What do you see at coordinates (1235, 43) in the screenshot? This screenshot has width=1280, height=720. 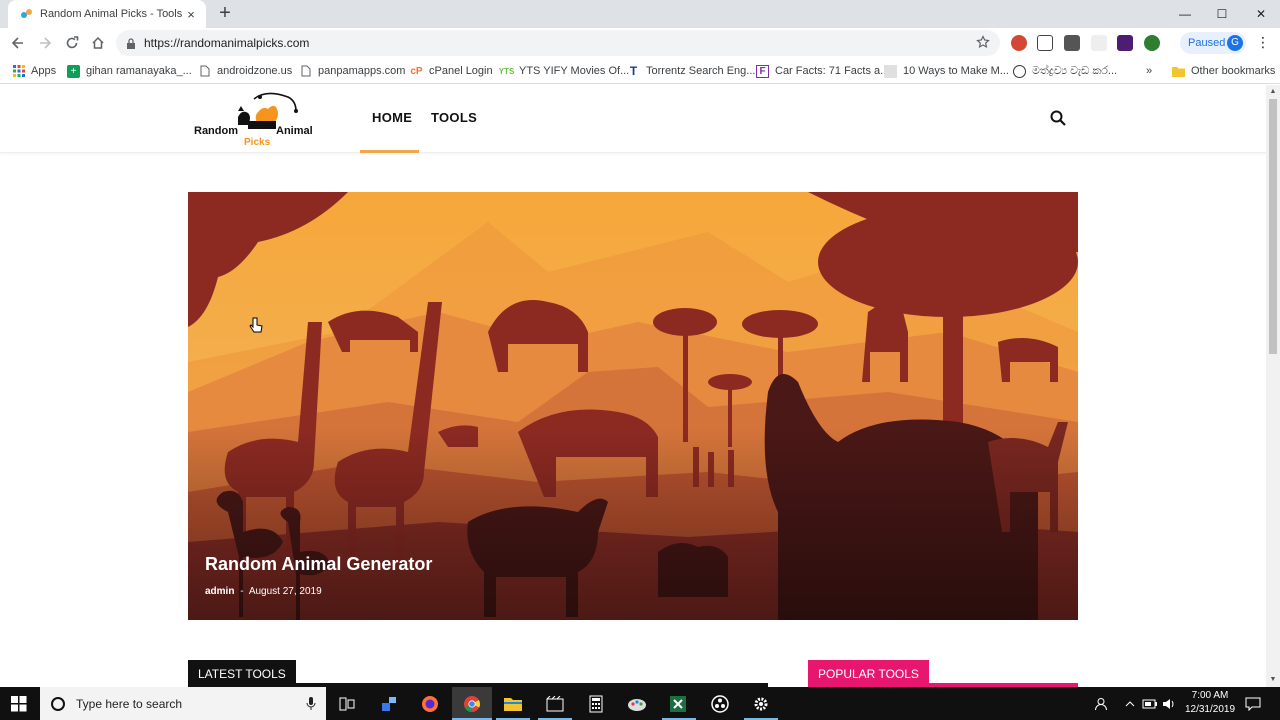 I see `avatar: G` at bounding box center [1235, 43].